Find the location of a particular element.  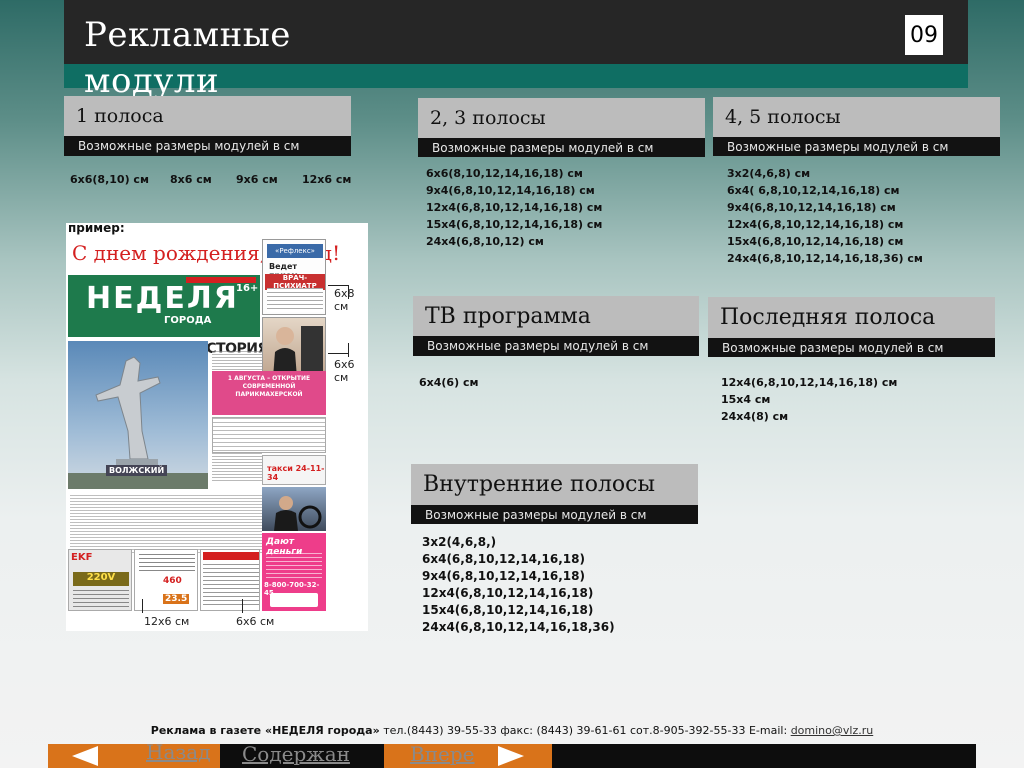

size-item: 15х4 см is located at coordinates (746, 399).